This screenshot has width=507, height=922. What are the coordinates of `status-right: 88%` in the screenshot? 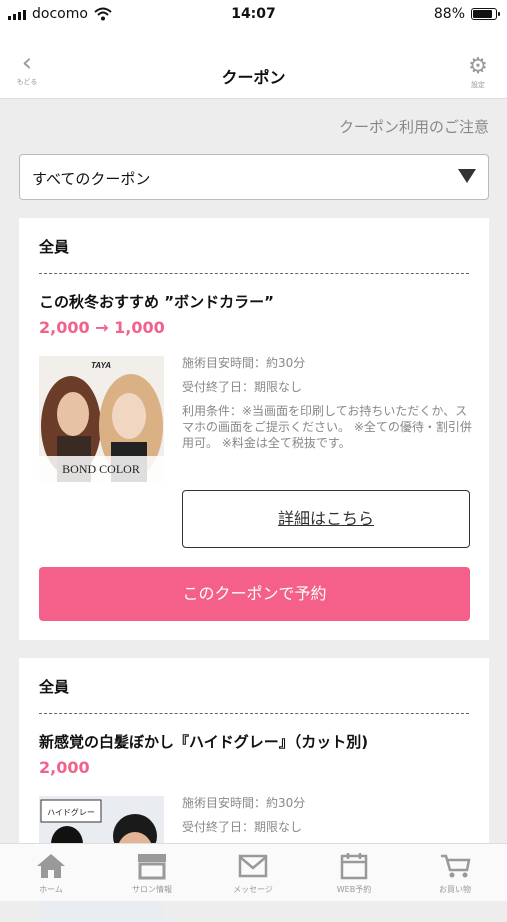 It's located at (466, 14).